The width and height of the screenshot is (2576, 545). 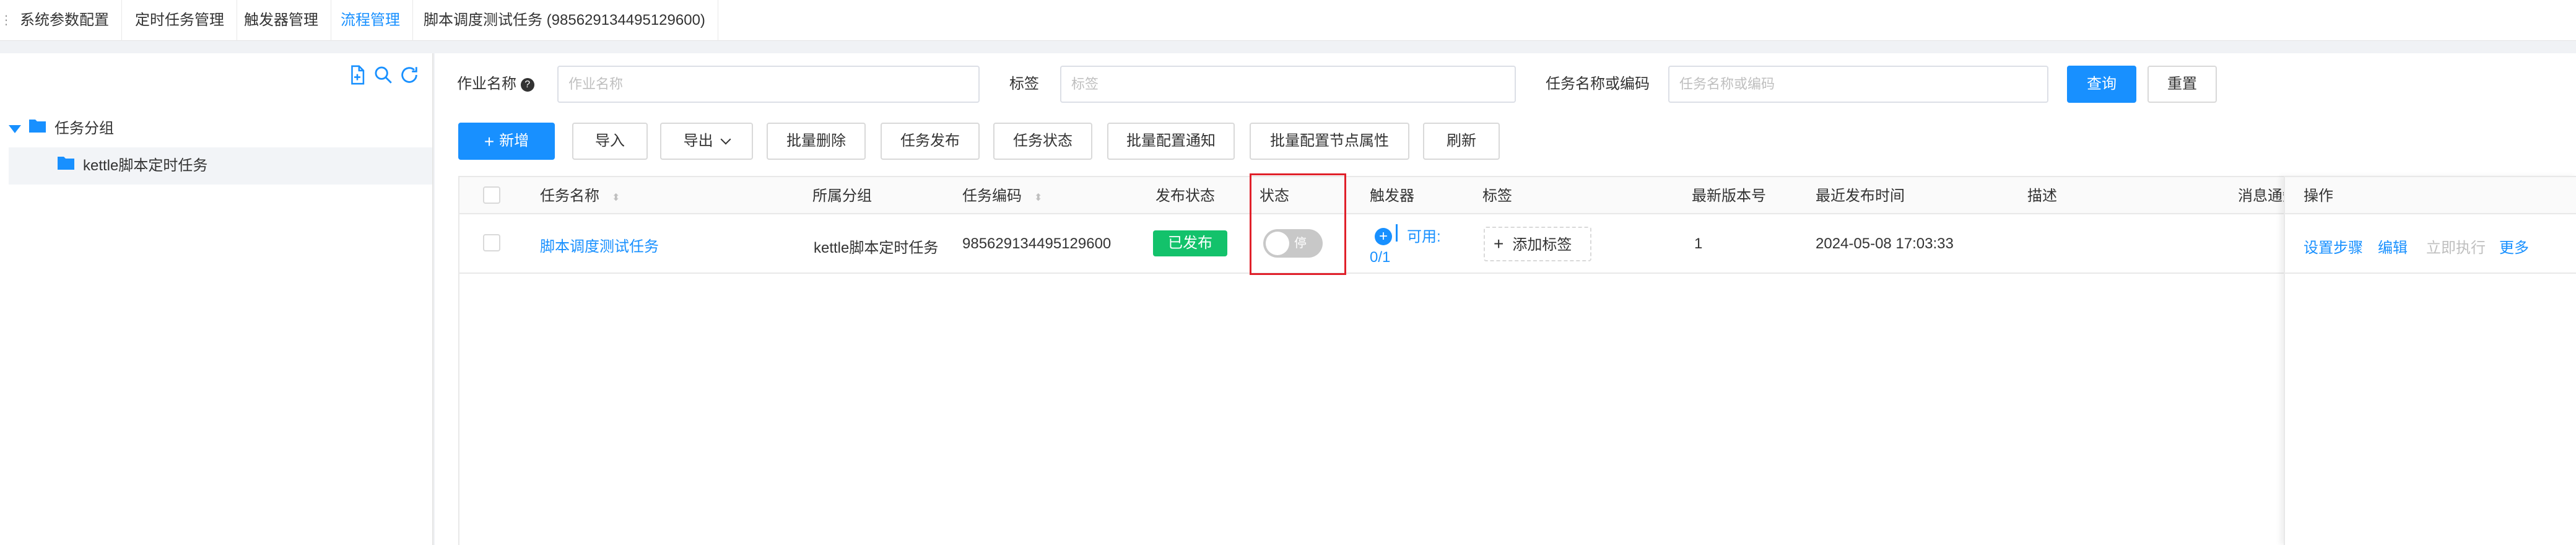 What do you see at coordinates (1729, 196) in the screenshot?
I see `header-latest-version: 最新版本号` at bounding box center [1729, 196].